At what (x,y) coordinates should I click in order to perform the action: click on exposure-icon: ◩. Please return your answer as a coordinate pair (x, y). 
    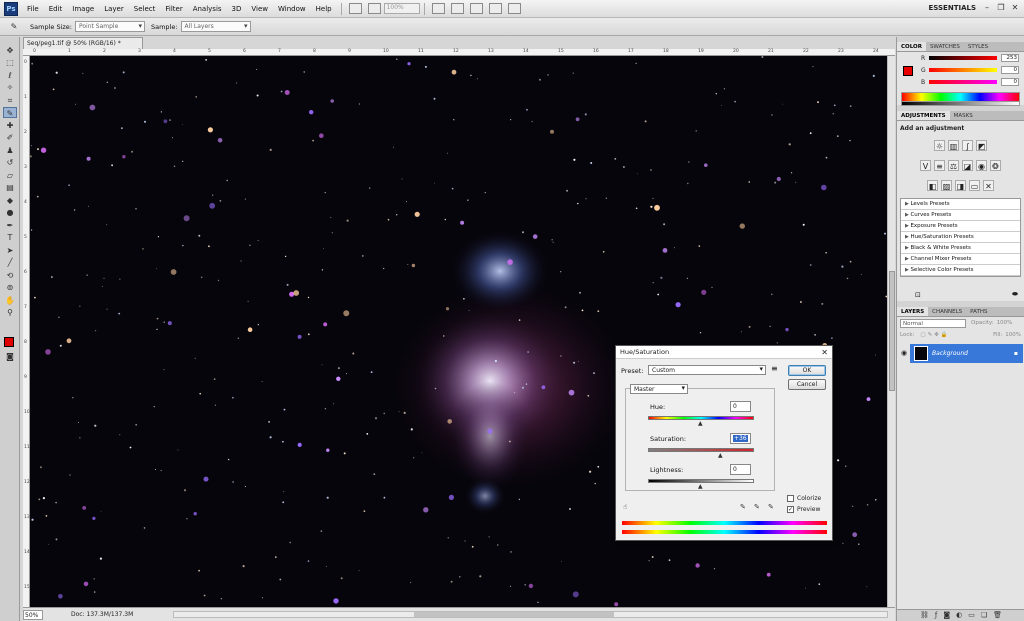
    Looking at the image, I should click on (981, 145).